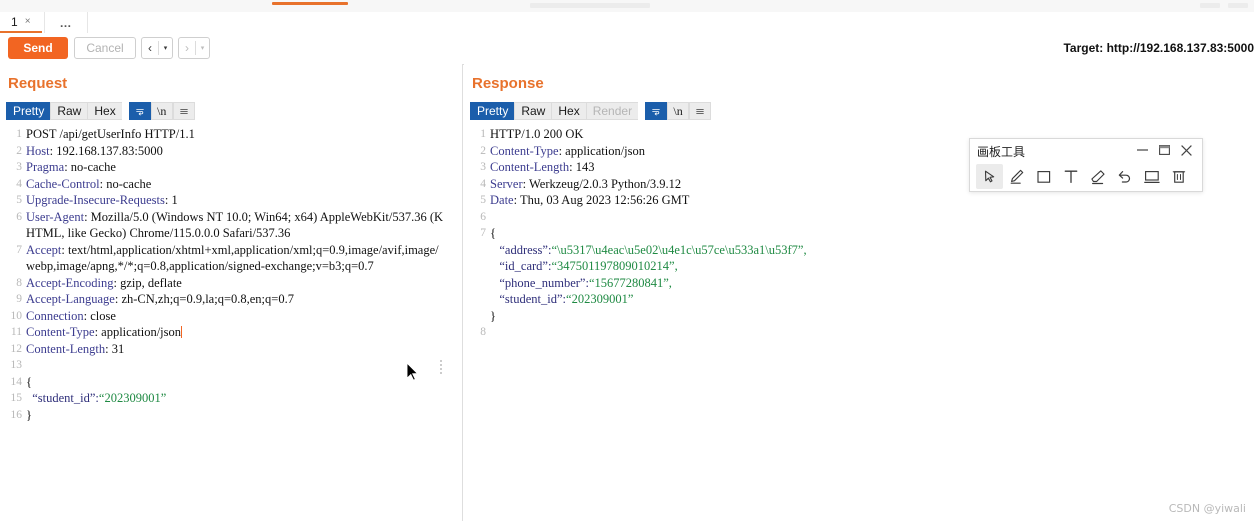 The image size is (1254, 521). I want to click on target-label: Target: http://192.168.137.83:5000, so click(1158, 48).